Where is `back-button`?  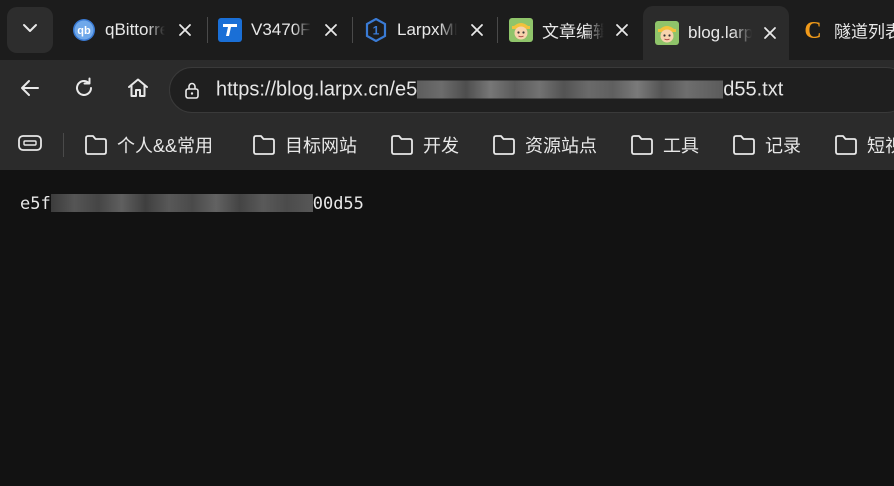 back-button is located at coordinates (30, 90).